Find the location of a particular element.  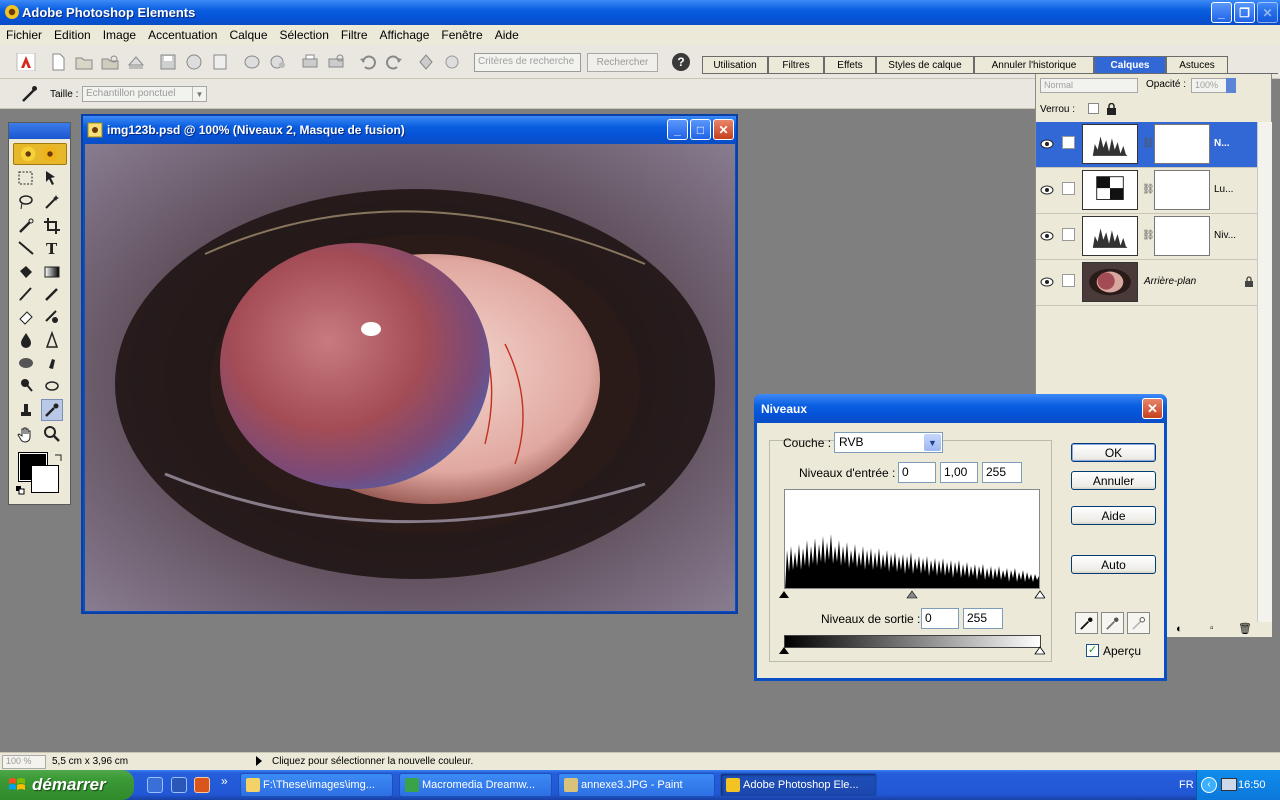

search-input: Critères de recherche is located at coordinates (527, 62).